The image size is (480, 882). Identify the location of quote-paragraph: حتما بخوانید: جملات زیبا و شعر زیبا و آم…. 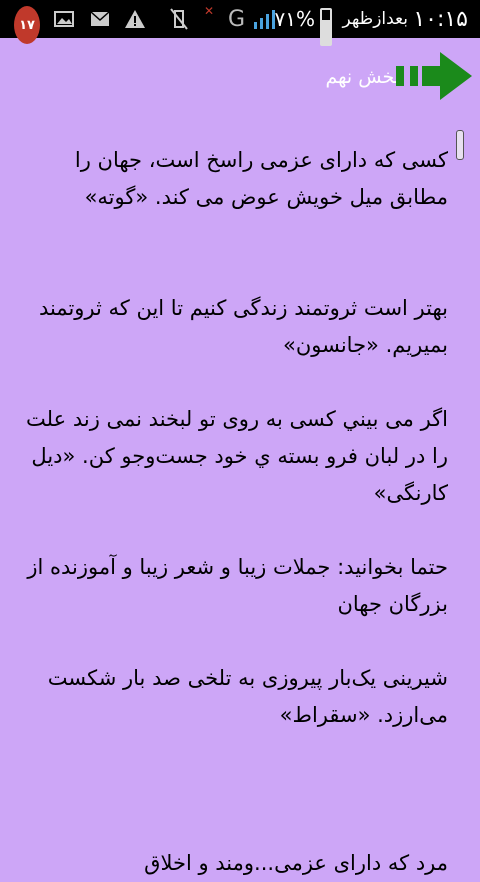
(234, 586).